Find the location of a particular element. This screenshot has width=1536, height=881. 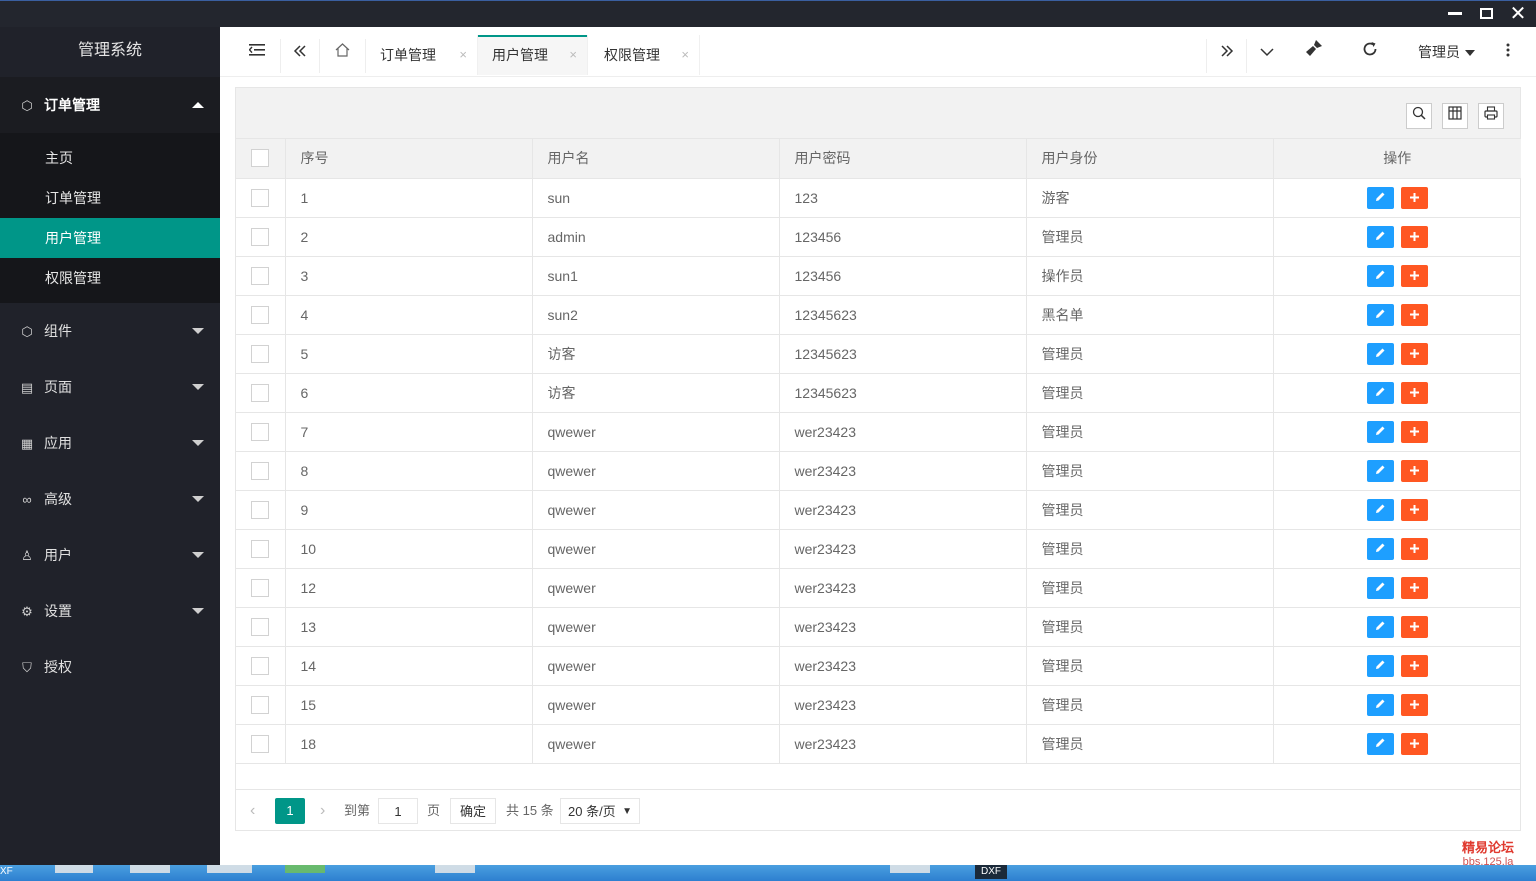

cell-role: 管理员 is located at coordinates (1150, 393).